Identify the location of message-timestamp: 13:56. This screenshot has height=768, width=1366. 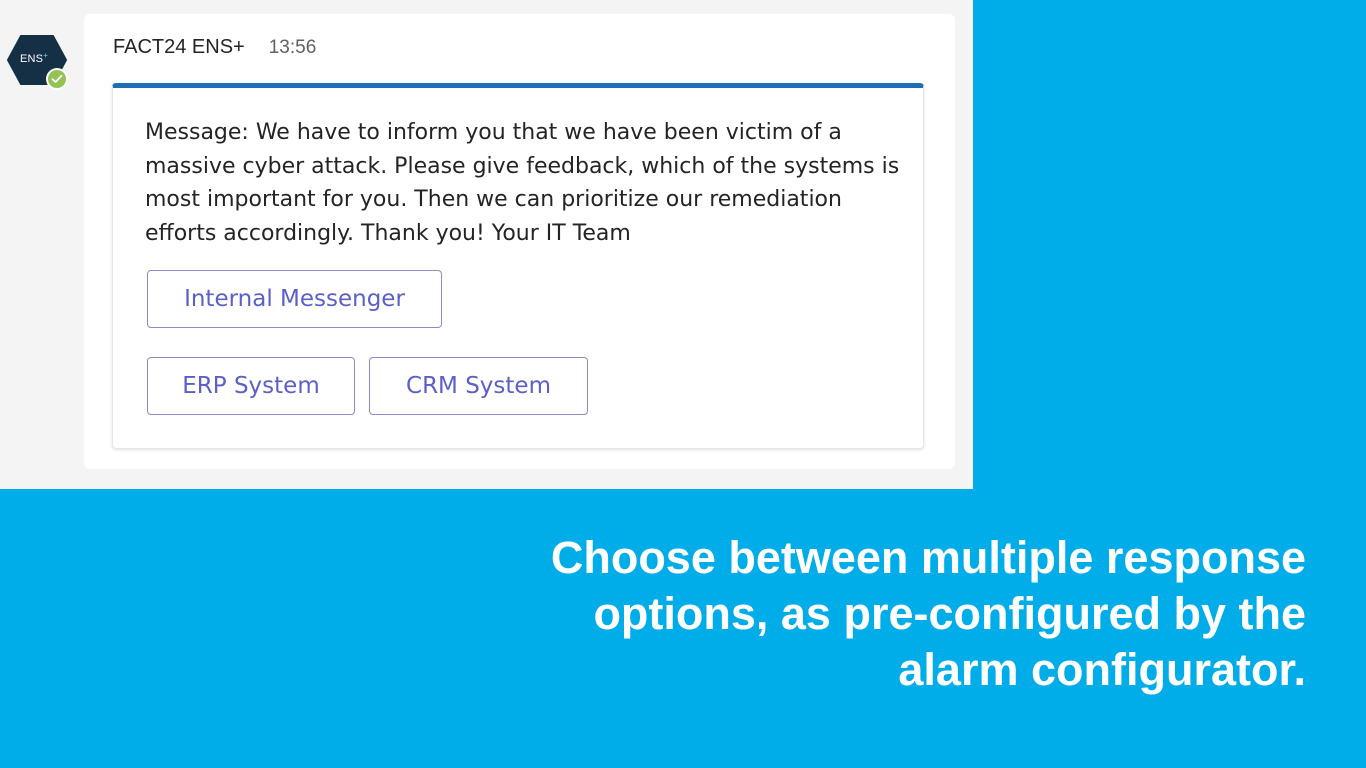
(292, 47).